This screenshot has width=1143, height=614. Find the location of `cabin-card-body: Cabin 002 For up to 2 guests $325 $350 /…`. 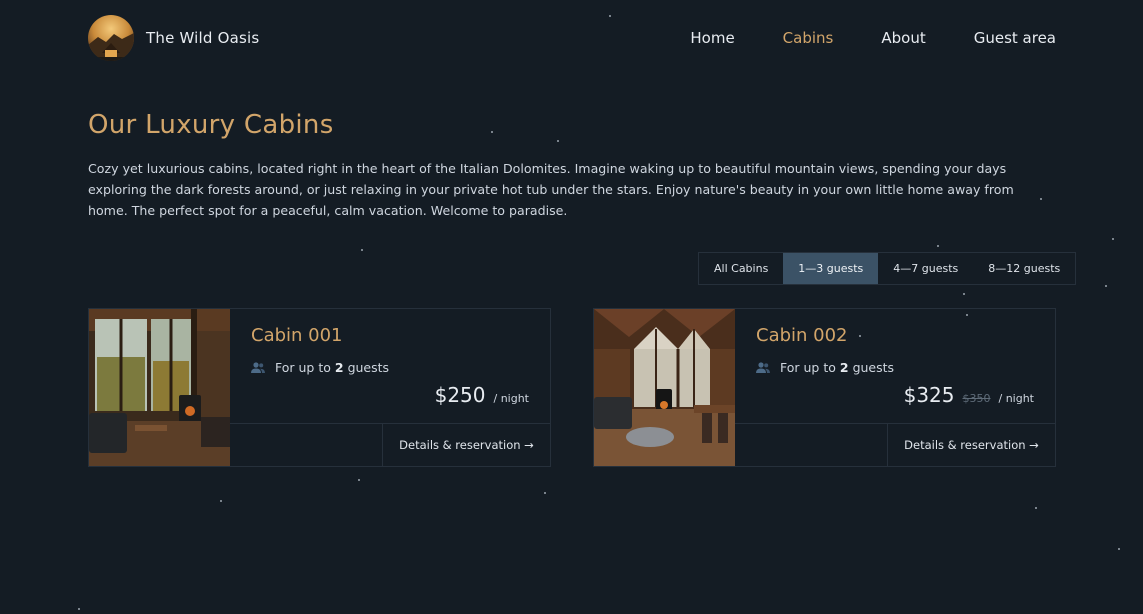

cabin-card-body: Cabin 002 For up to 2 guests $325 $350 /… is located at coordinates (895, 387).